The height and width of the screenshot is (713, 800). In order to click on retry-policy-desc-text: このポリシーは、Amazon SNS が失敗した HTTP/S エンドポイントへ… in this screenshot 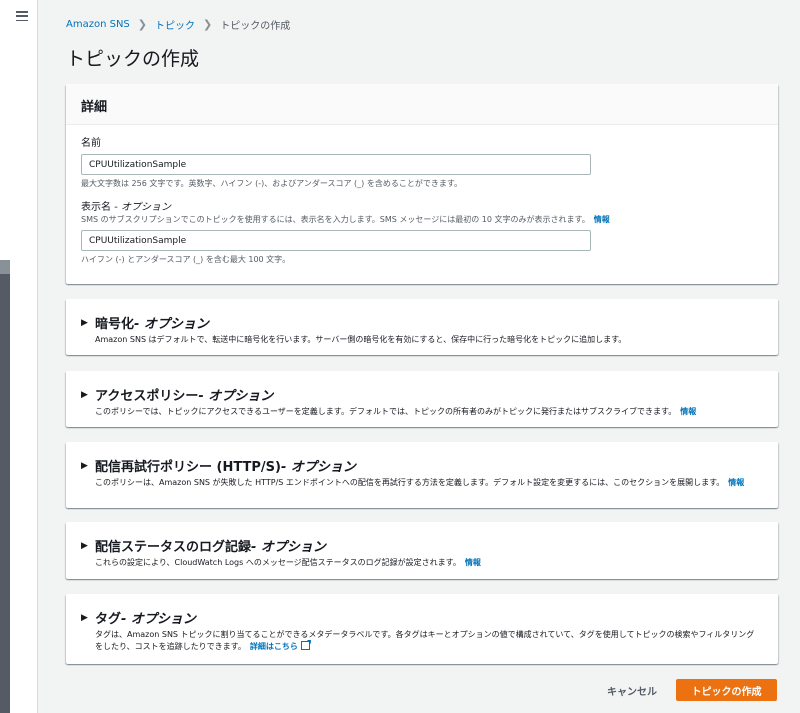, I will do `click(410, 482)`.